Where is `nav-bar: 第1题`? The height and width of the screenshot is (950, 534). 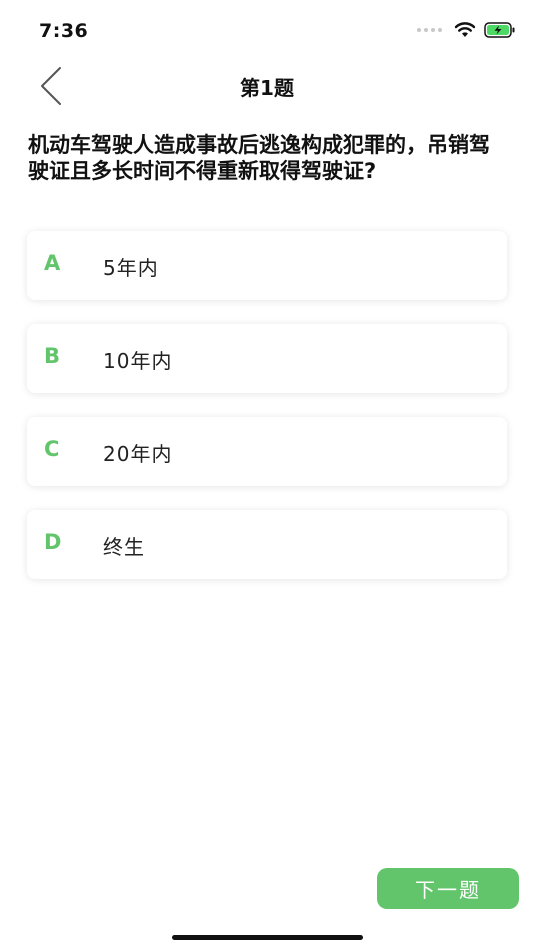
nav-bar: 第1题 is located at coordinates (267, 86).